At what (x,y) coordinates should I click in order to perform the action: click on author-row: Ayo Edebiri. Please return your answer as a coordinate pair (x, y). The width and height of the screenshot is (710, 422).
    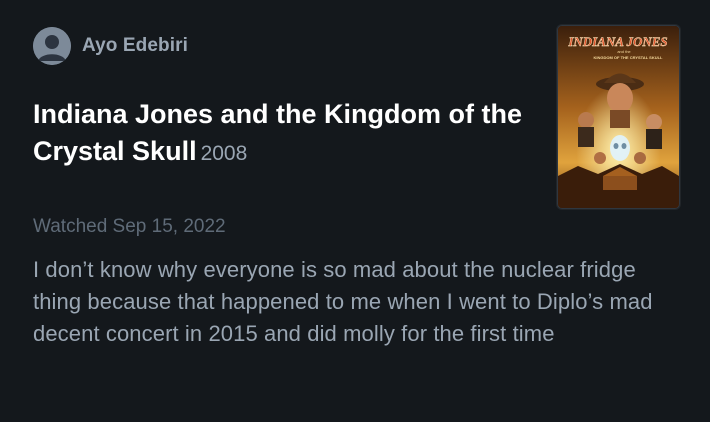
    Looking at the image, I should click on (110, 46).